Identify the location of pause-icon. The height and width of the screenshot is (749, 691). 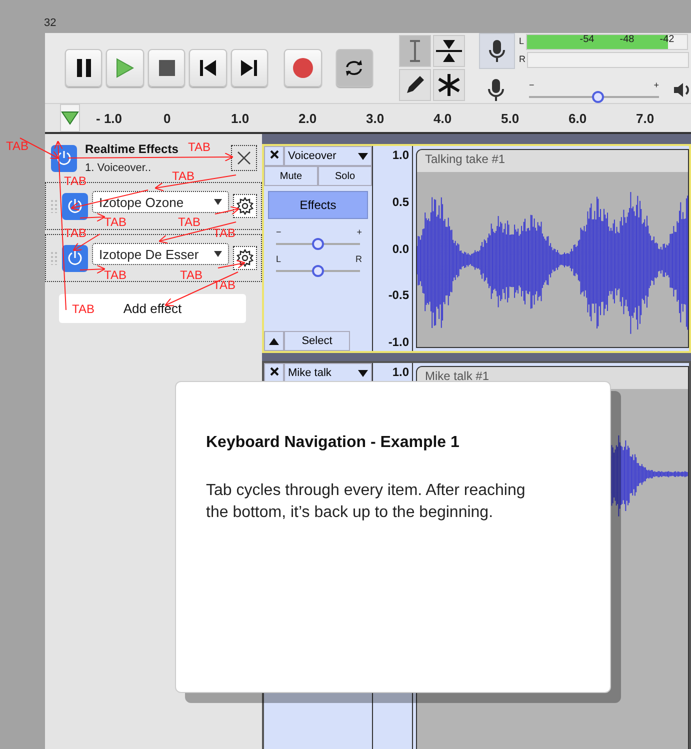
(84, 68).